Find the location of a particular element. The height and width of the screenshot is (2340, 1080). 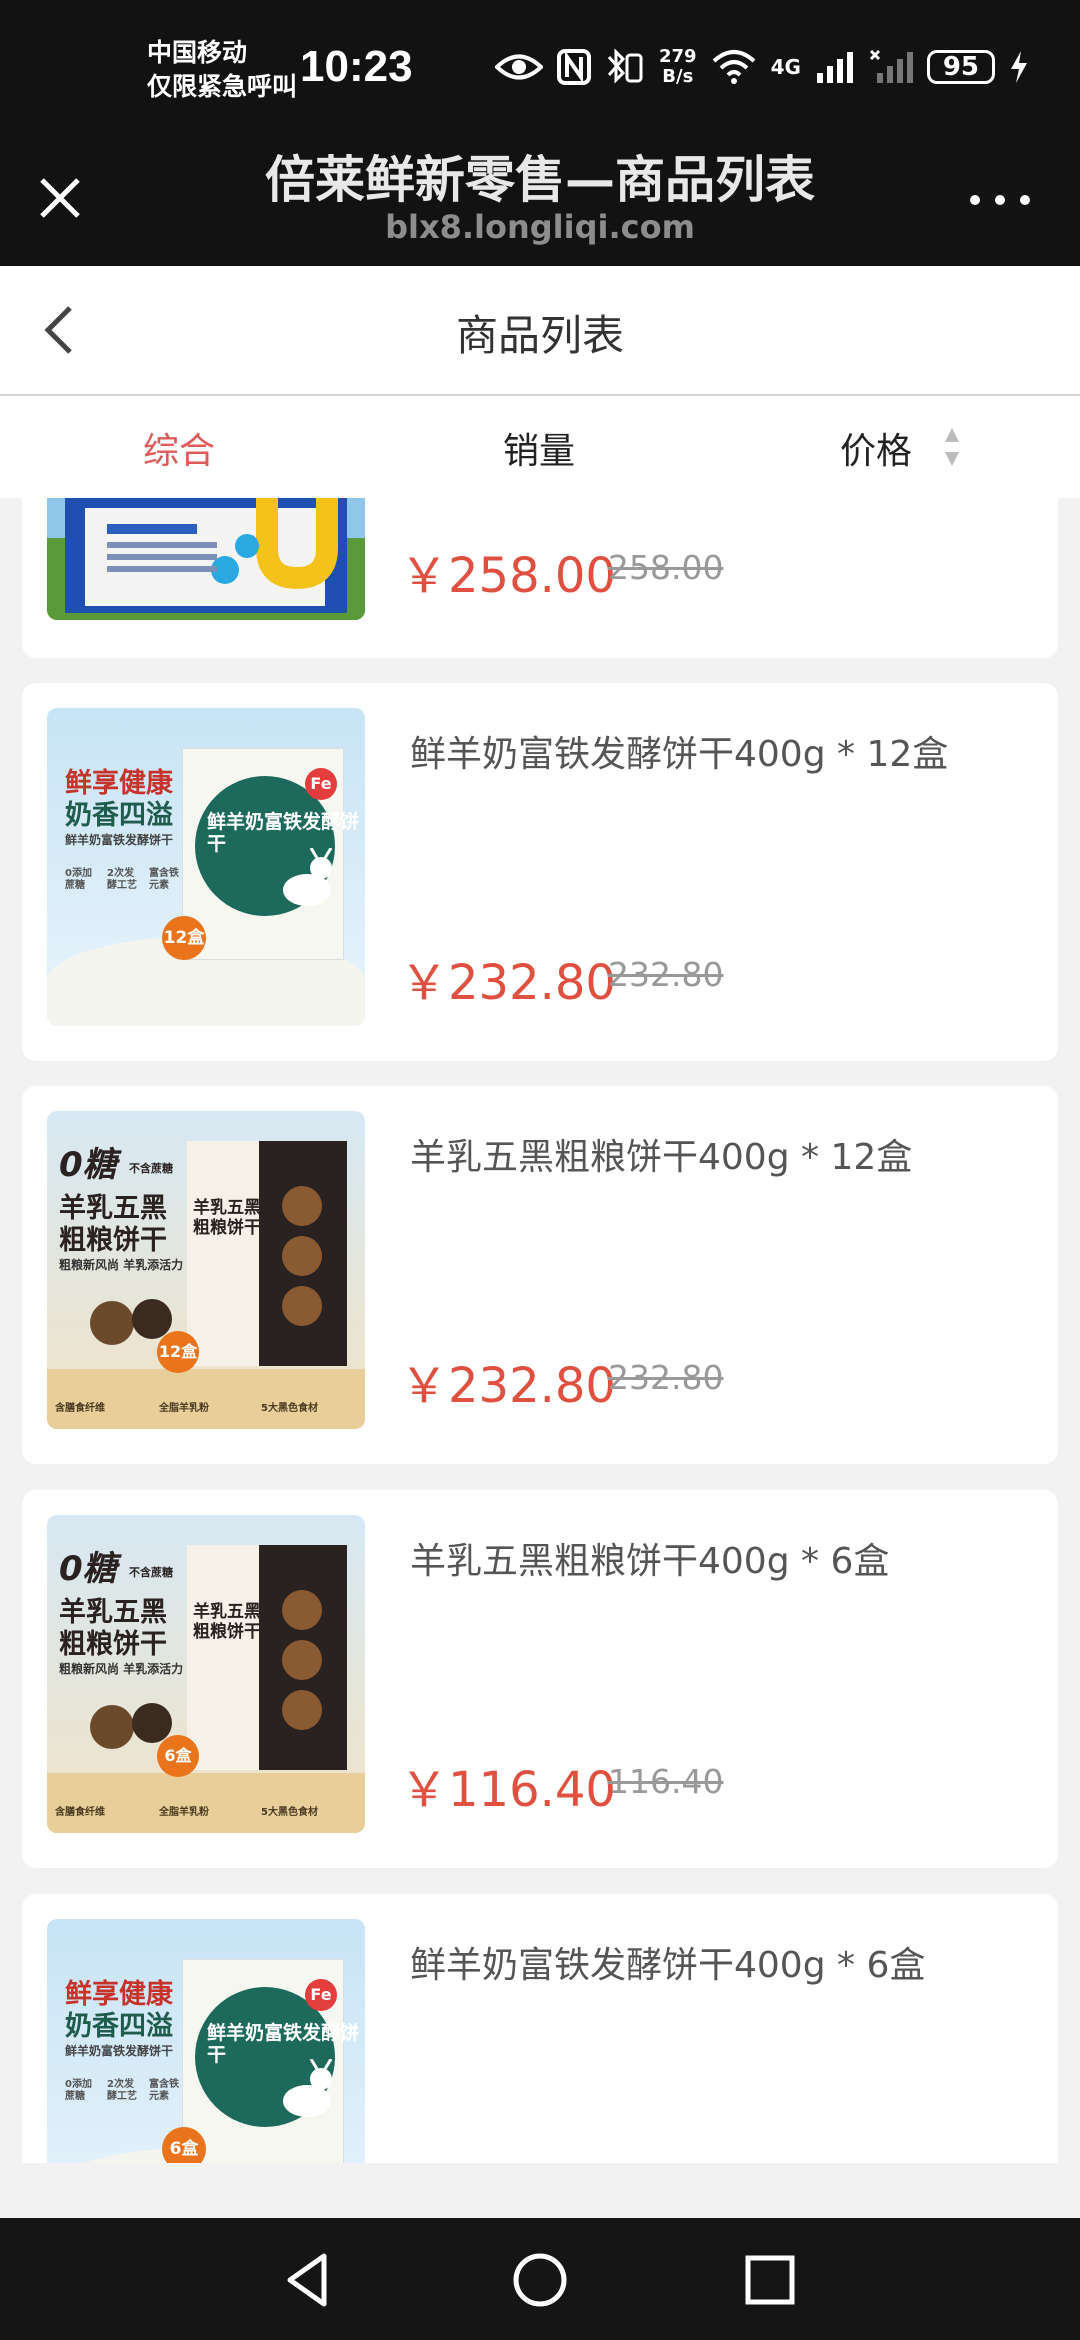

net-speed-unit: B/s is located at coordinates (678, 76).